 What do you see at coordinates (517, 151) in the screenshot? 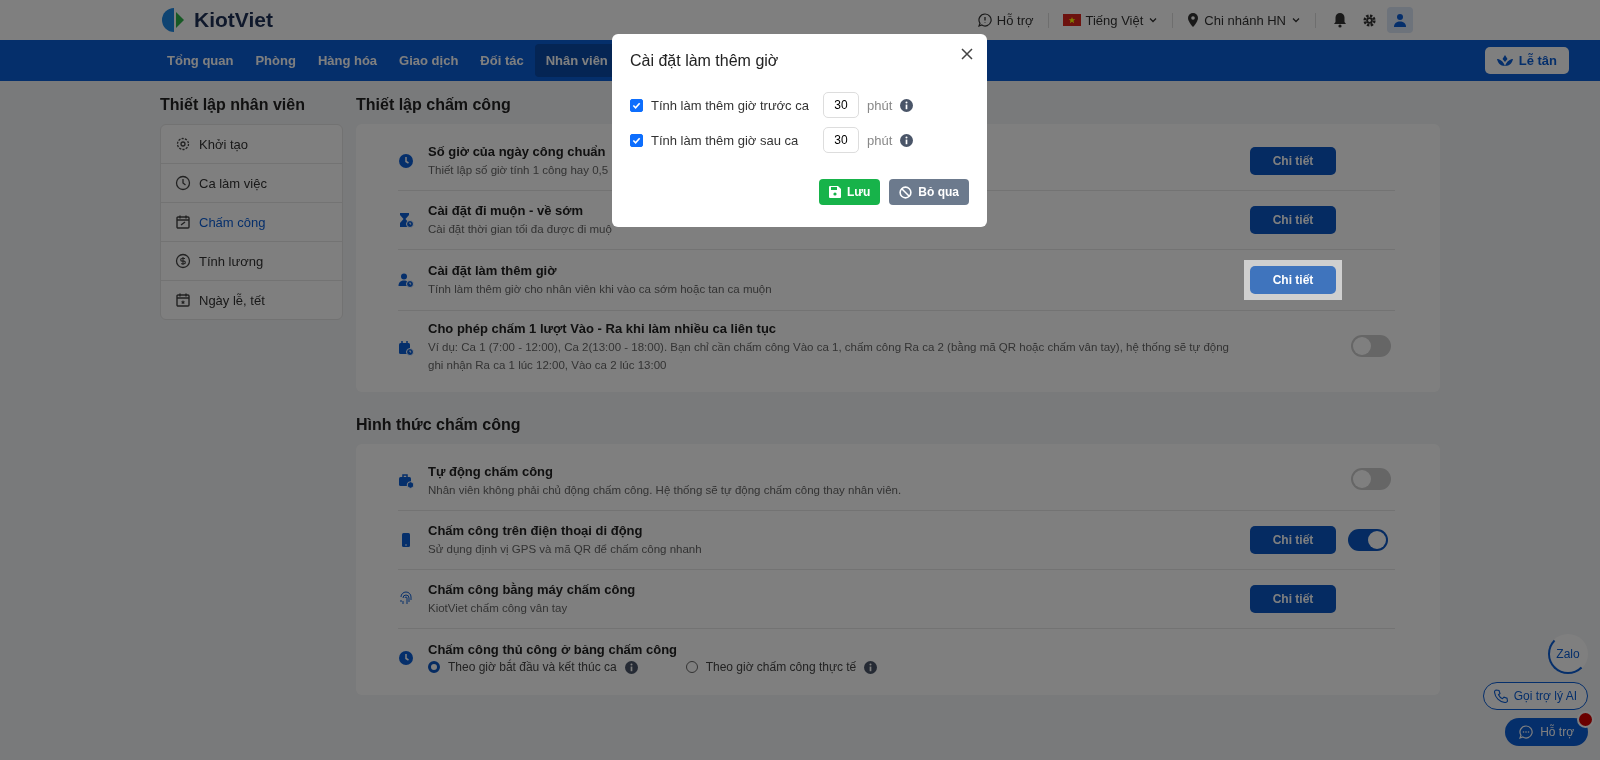
I see `setting-title: Số giờ của ngày công chuẩn` at bounding box center [517, 151].